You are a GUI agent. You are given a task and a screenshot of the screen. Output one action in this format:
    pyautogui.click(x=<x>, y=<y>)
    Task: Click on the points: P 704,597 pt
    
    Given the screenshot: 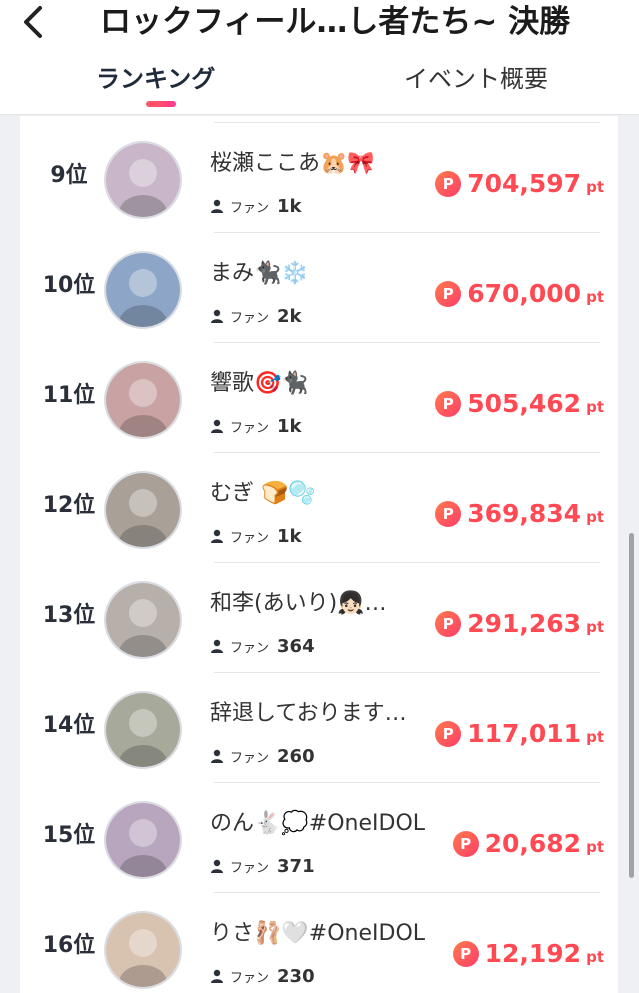 What is the action you would take?
    pyautogui.click(x=519, y=185)
    